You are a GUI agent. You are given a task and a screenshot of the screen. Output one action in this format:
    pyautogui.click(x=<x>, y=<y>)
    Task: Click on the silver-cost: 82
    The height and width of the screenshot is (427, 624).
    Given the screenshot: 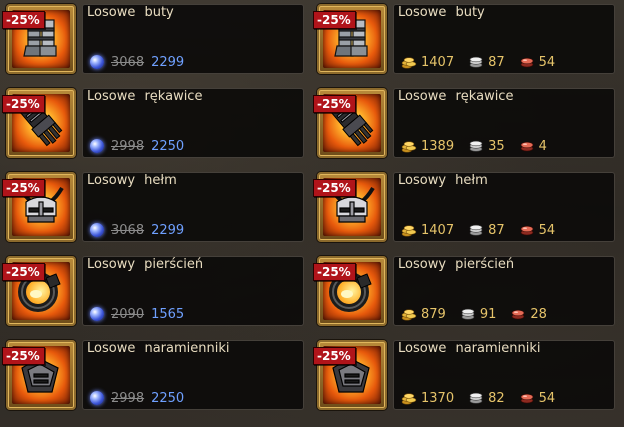 What is the action you would take?
    pyautogui.click(x=486, y=398)
    